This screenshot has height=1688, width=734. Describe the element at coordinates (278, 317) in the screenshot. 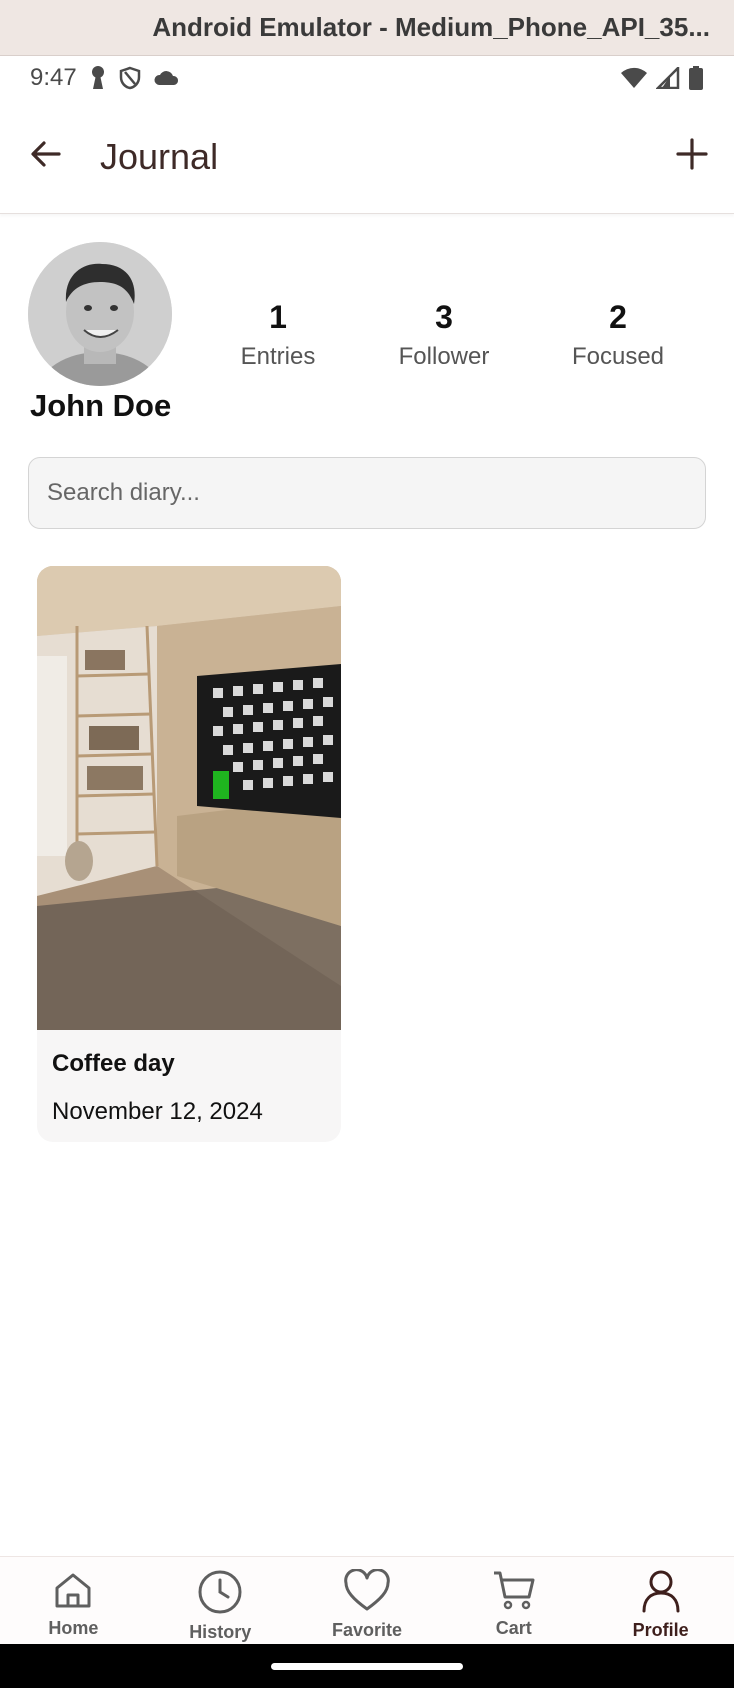

I see `stat-value: 1` at that location.